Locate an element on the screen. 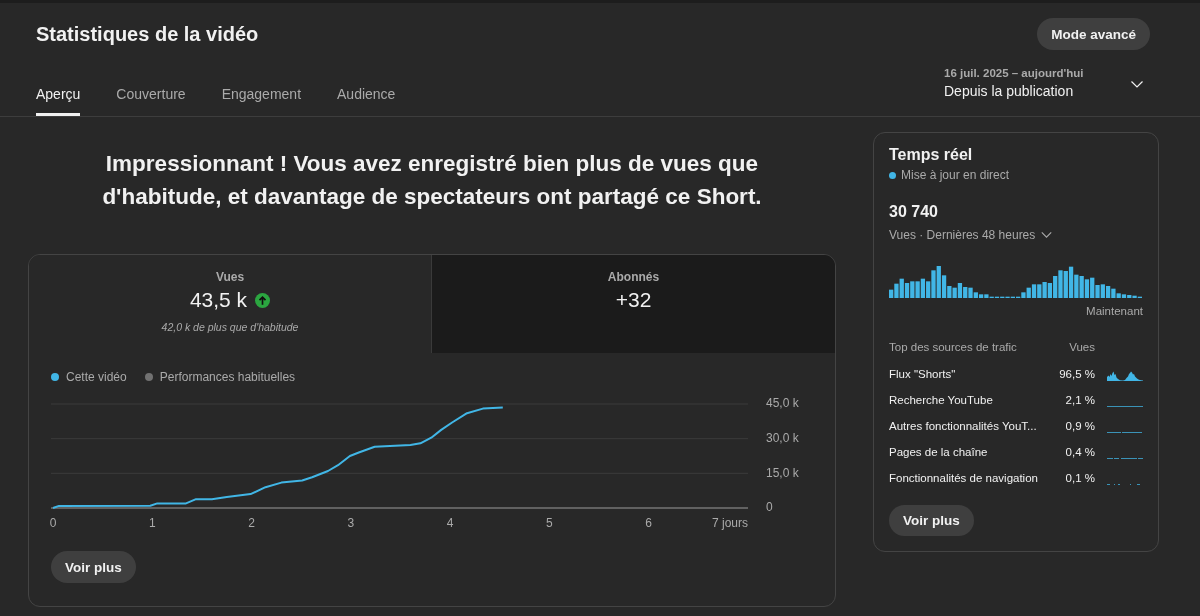  status-dot-icon is located at coordinates (892, 175).